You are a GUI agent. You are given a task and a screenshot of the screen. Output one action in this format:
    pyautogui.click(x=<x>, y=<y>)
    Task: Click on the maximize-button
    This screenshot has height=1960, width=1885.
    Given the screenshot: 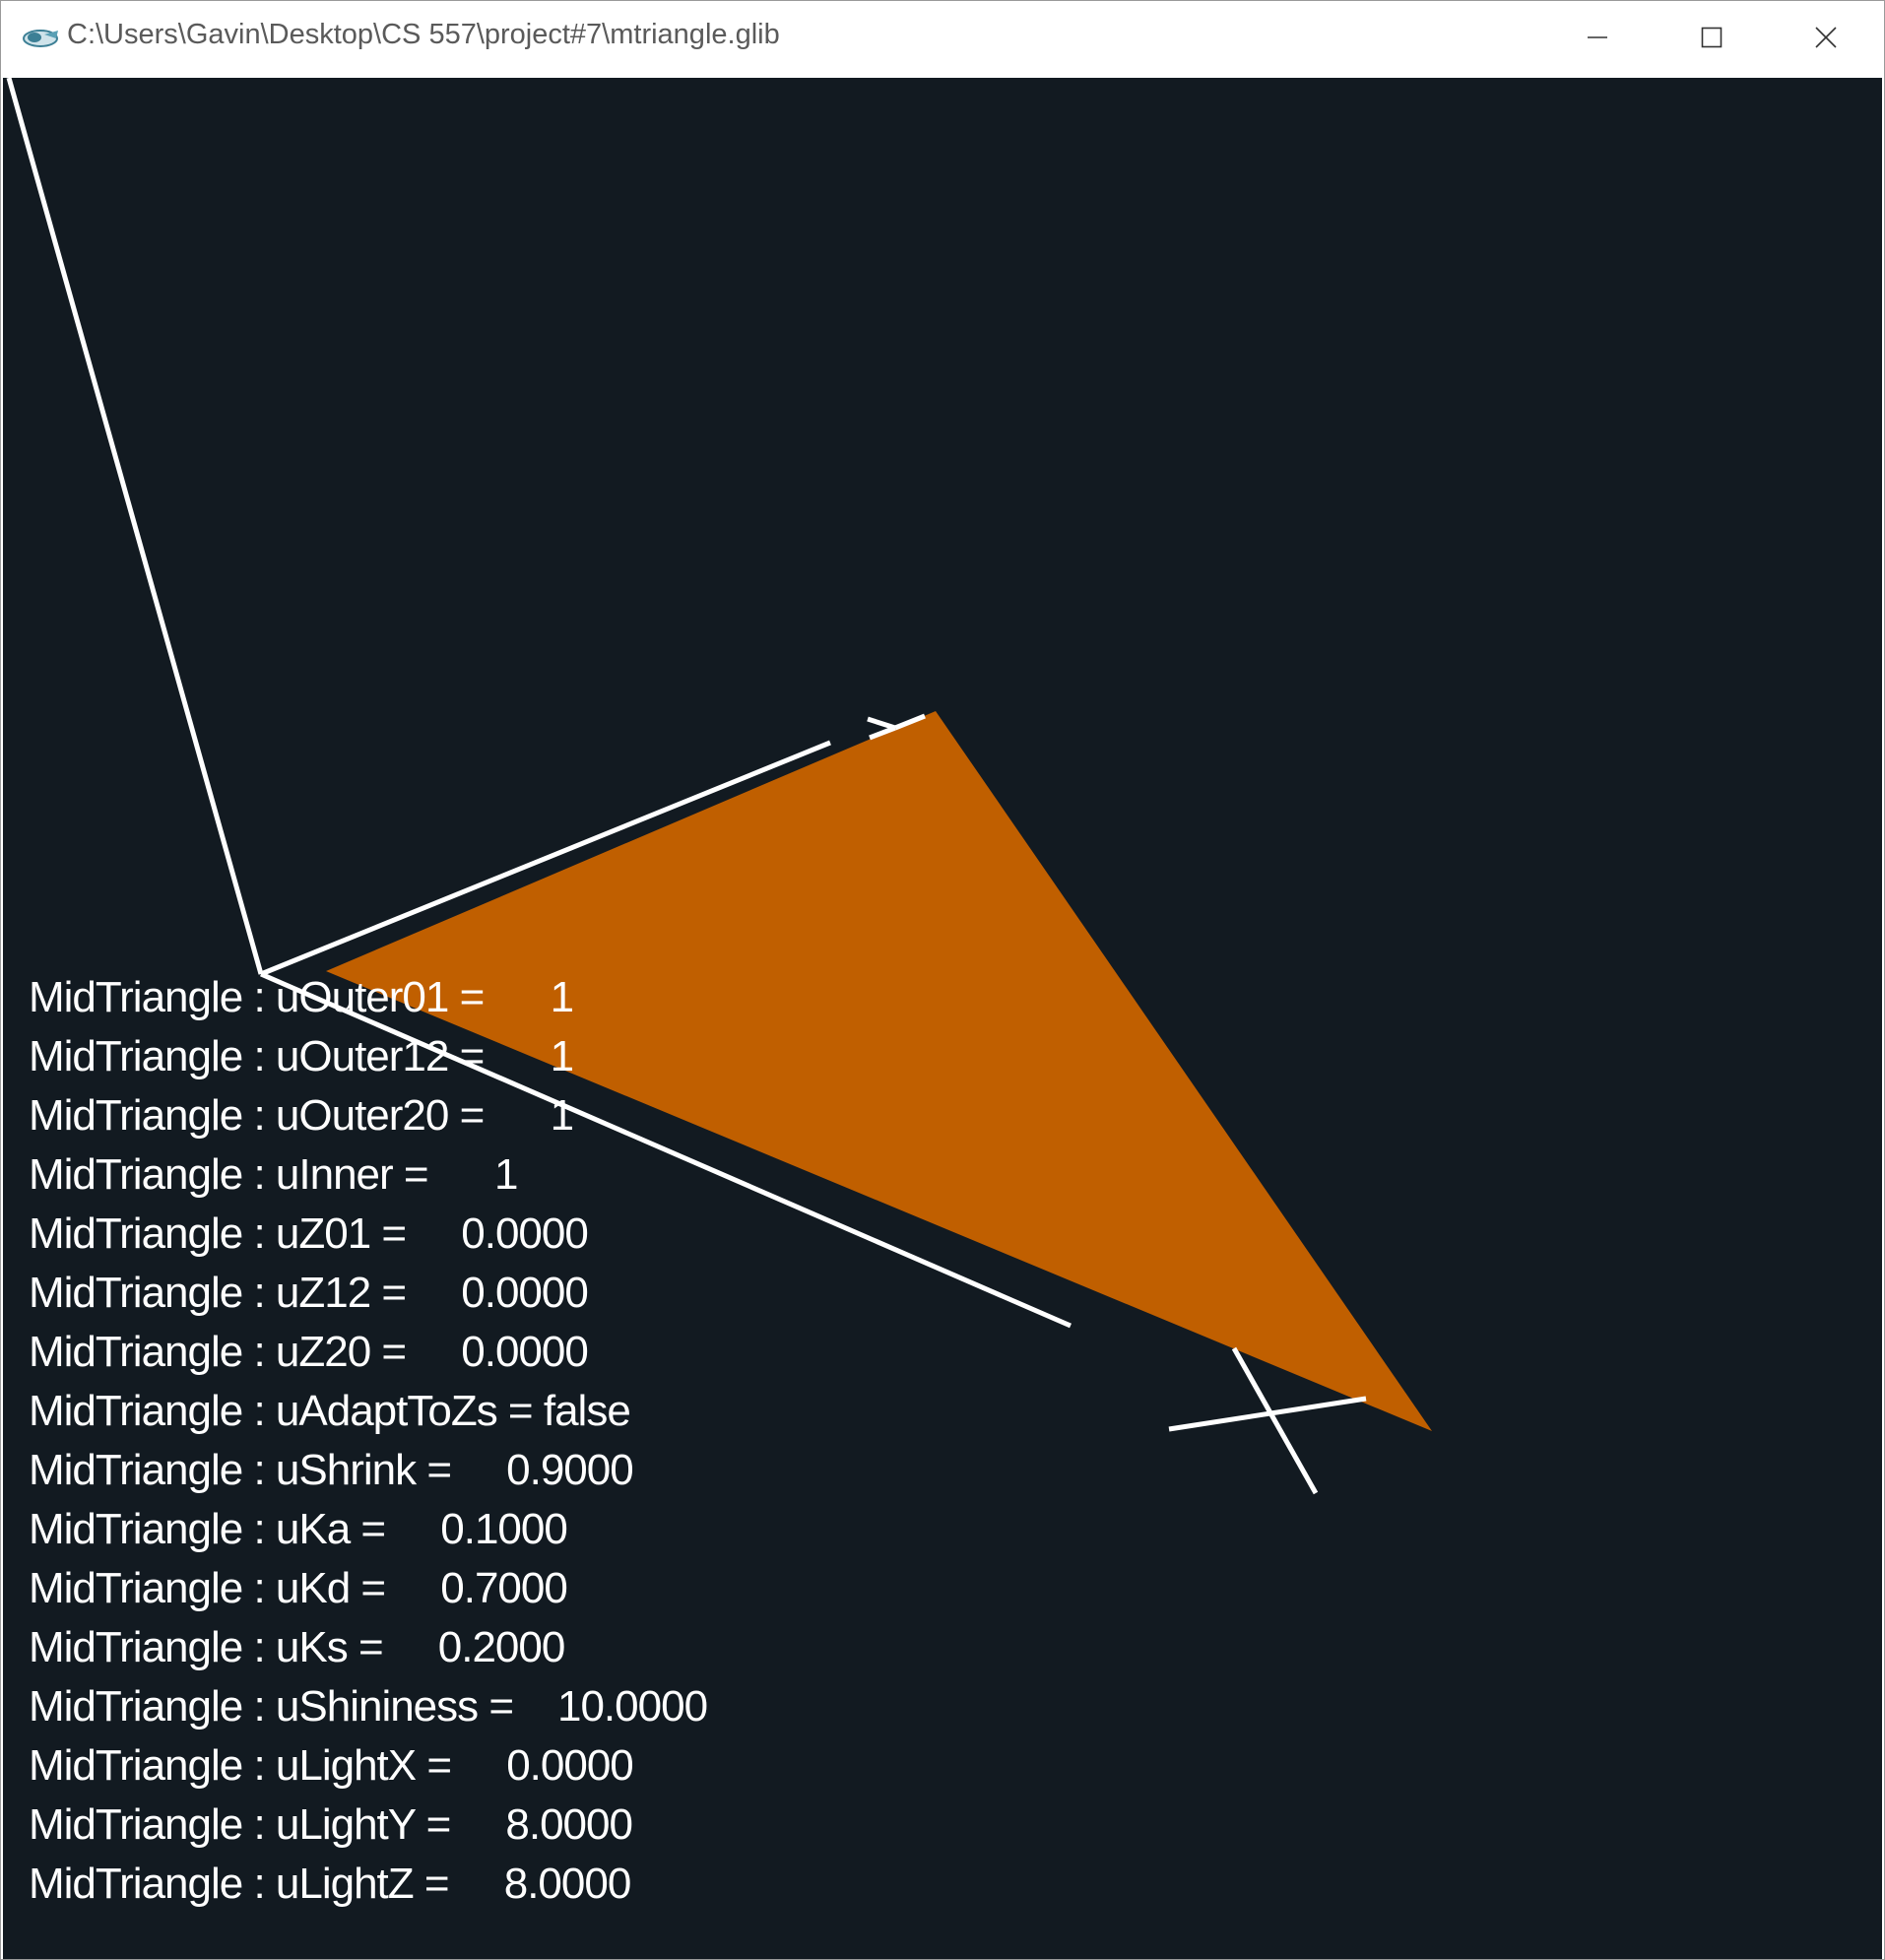 What is the action you would take?
    pyautogui.click(x=1712, y=40)
    